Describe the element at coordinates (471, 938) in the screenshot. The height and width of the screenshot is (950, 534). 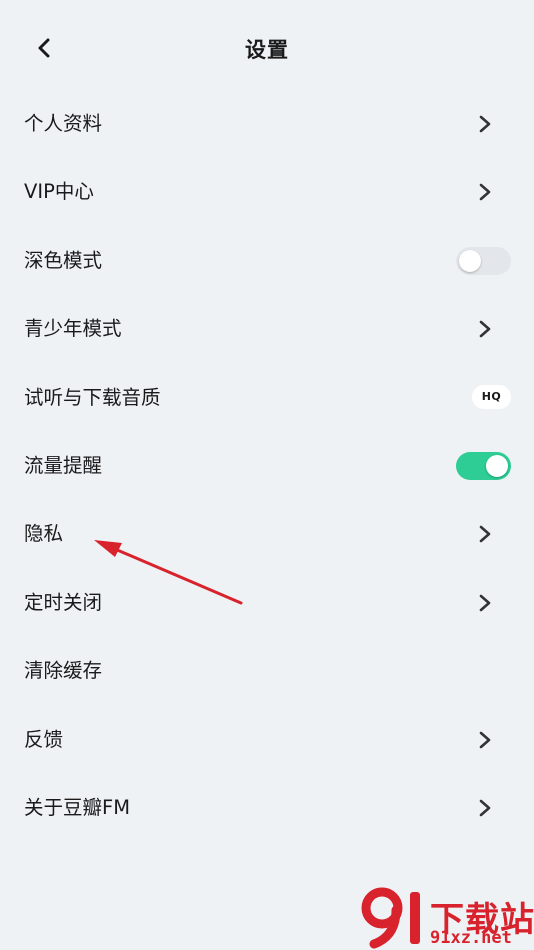
I see `watermark-text-bottom: 91xz.net` at that location.